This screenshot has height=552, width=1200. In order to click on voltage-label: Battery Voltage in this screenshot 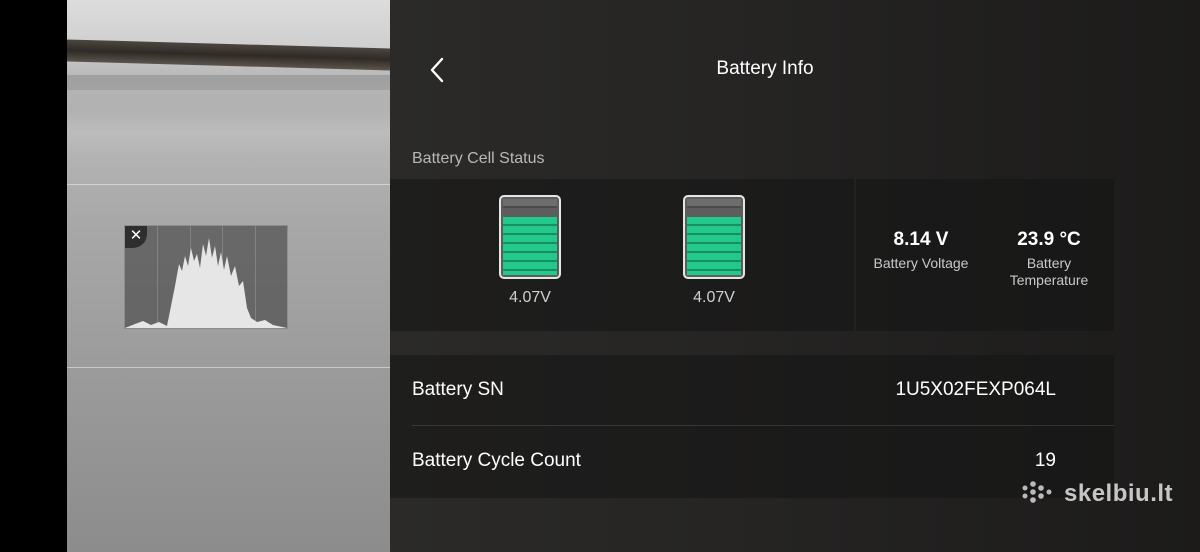, I will do `click(921, 263)`.